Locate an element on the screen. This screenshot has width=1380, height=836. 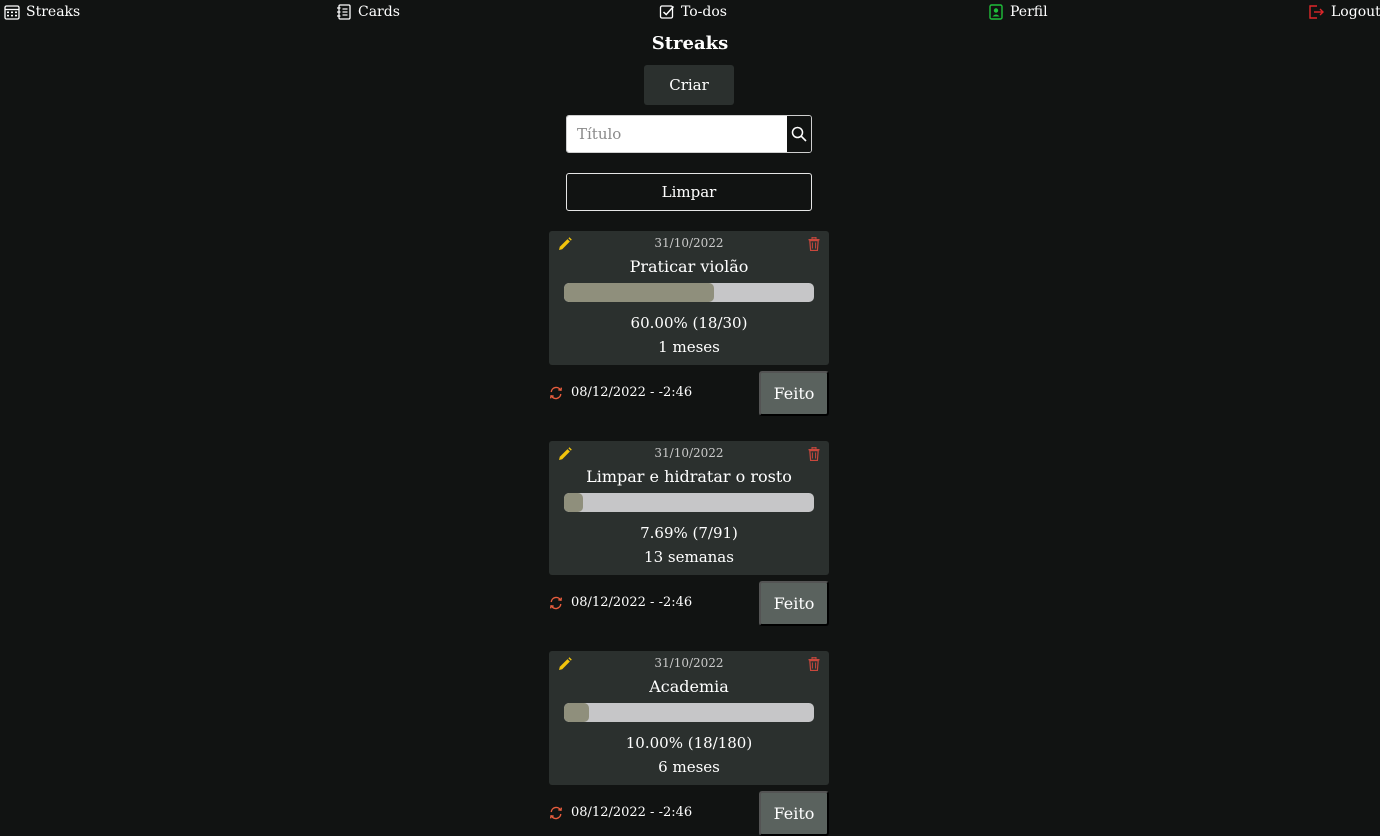
streak-duration: 6 meses is located at coordinates (689, 767).